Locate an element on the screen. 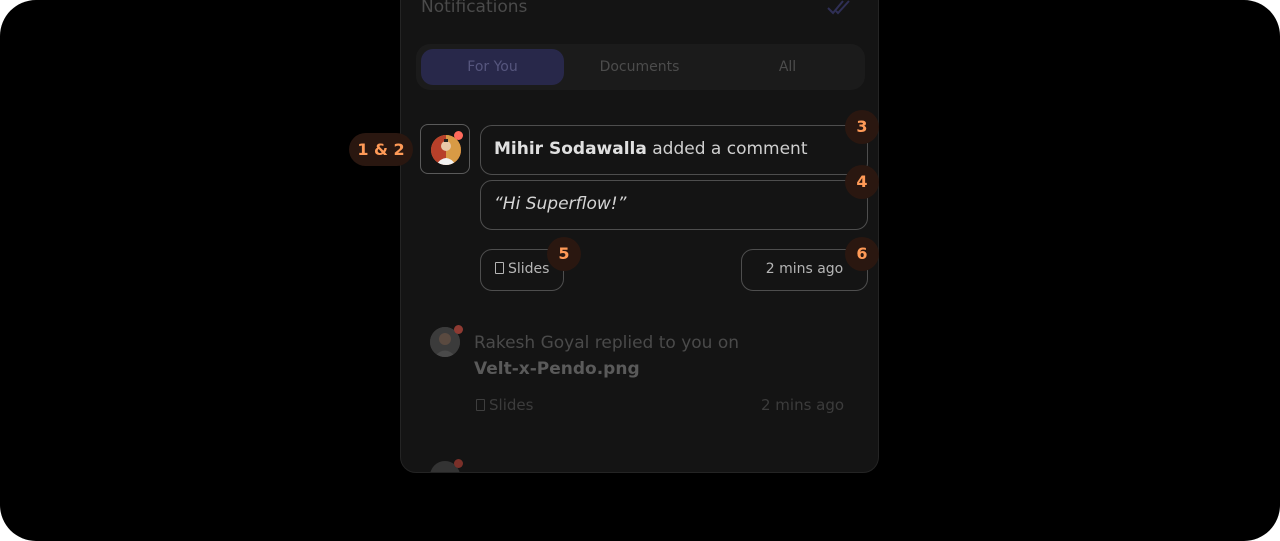 This screenshot has width=1280, height=541. tab-documents: Documents is located at coordinates (639, 67).